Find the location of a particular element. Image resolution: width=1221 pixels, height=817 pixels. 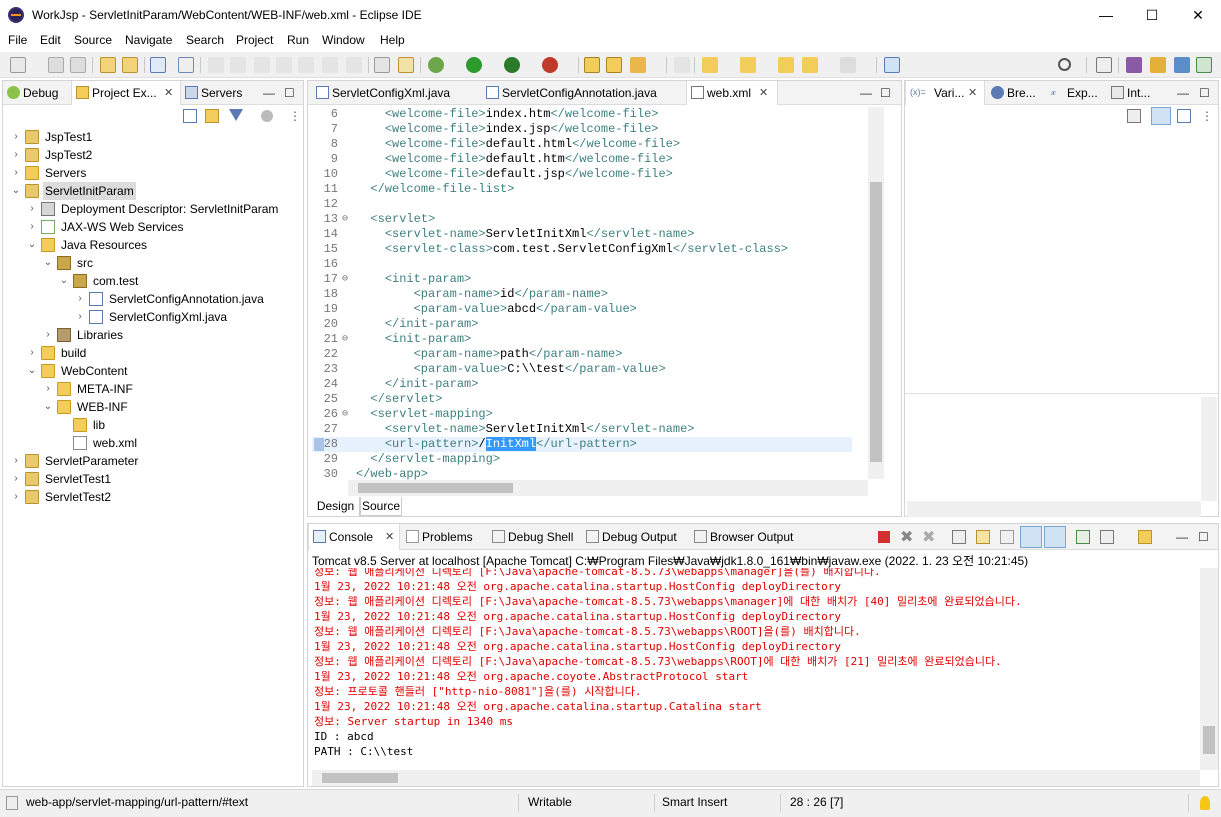

tree-item: › ServletTest2 is located at coordinates (153, 497).